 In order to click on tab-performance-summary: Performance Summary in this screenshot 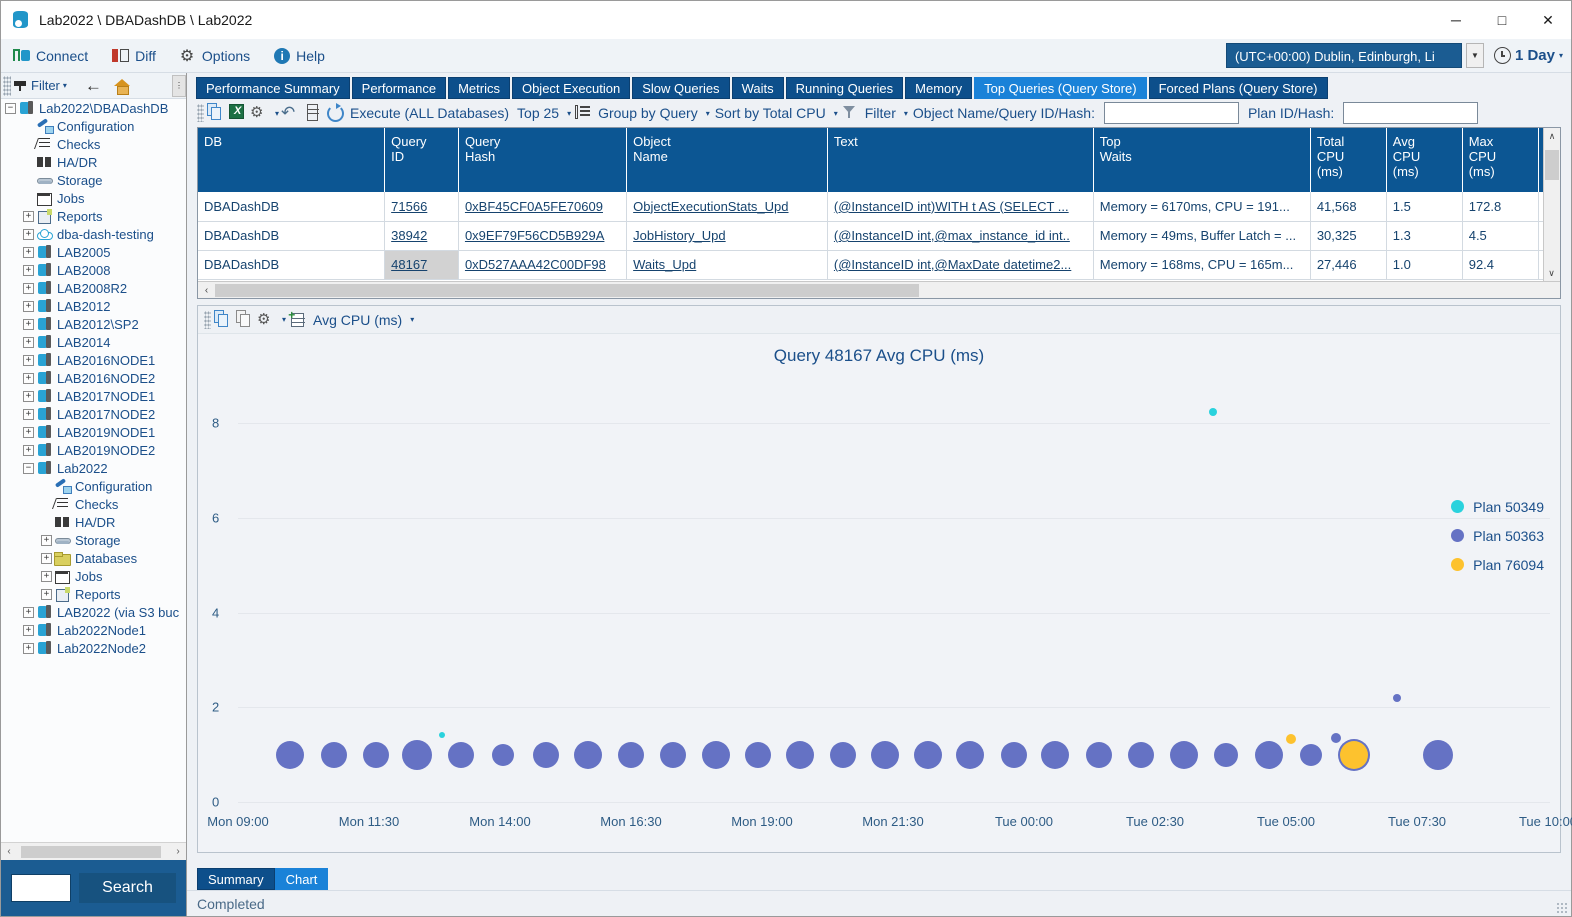, I will do `click(273, 88)`.